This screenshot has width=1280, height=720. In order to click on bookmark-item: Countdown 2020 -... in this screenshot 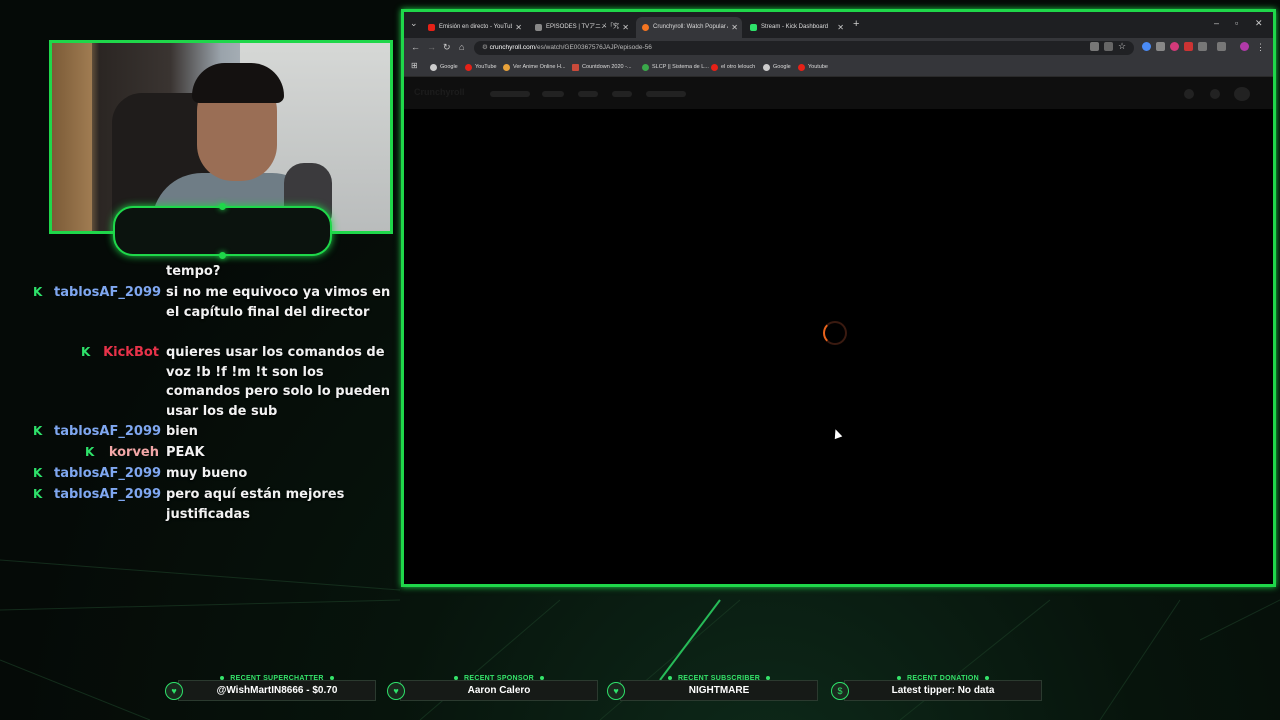, I will do `click(602, 67)`.